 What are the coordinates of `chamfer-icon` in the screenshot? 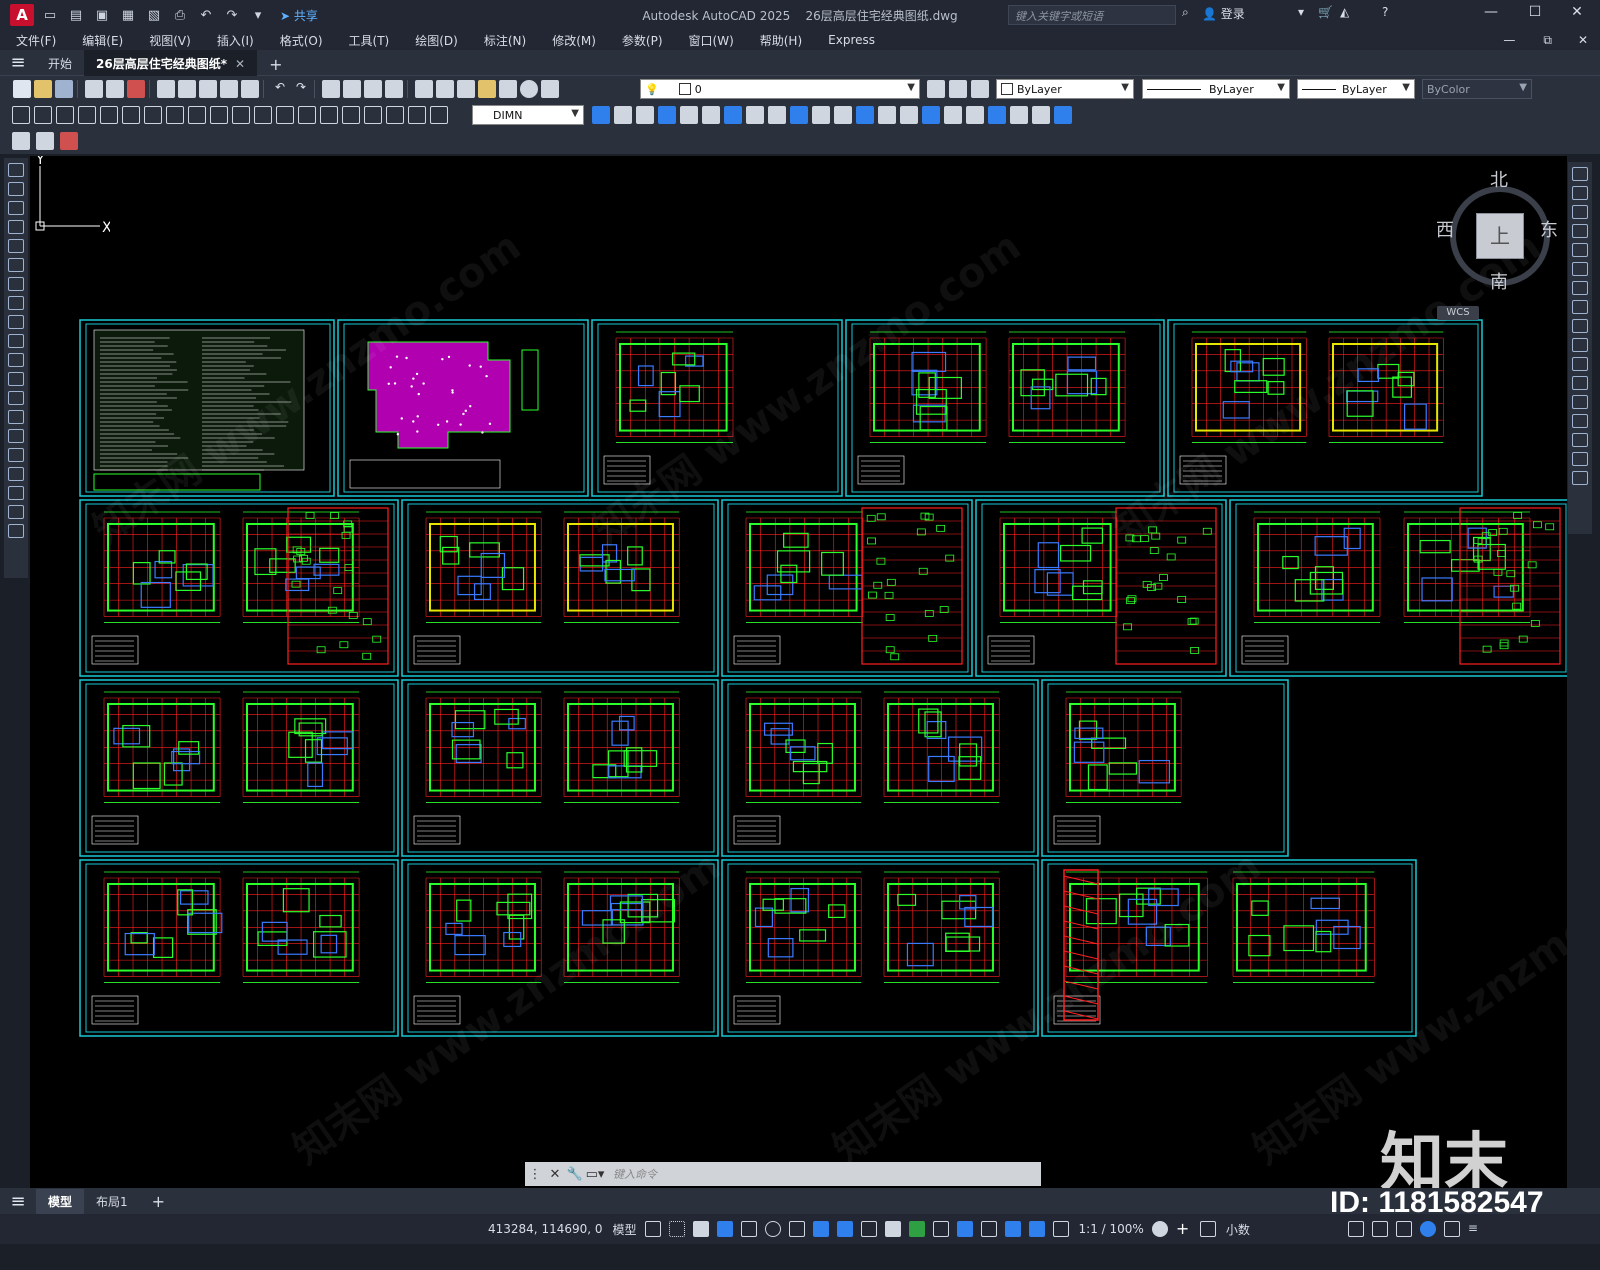 It's located at (1580, 440).